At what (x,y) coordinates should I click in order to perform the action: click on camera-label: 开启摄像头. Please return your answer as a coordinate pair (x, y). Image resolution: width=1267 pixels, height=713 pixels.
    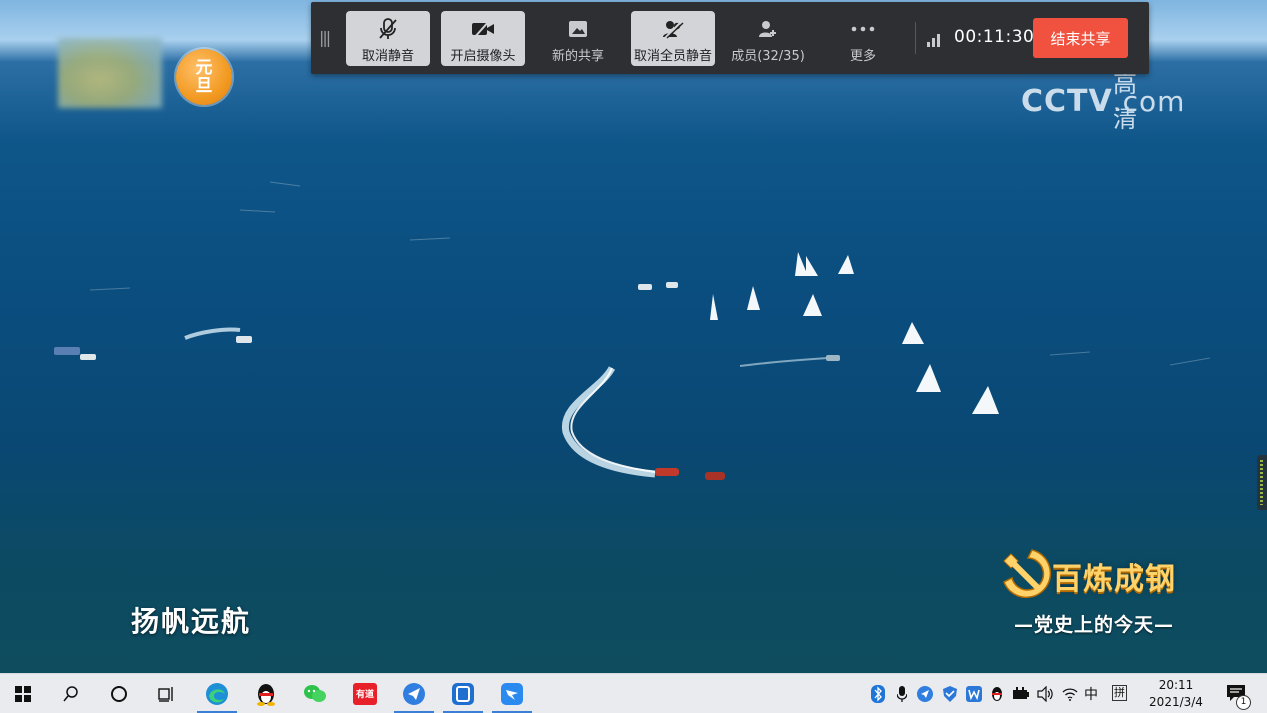
    Looking at the image, I should click on (483, 56).